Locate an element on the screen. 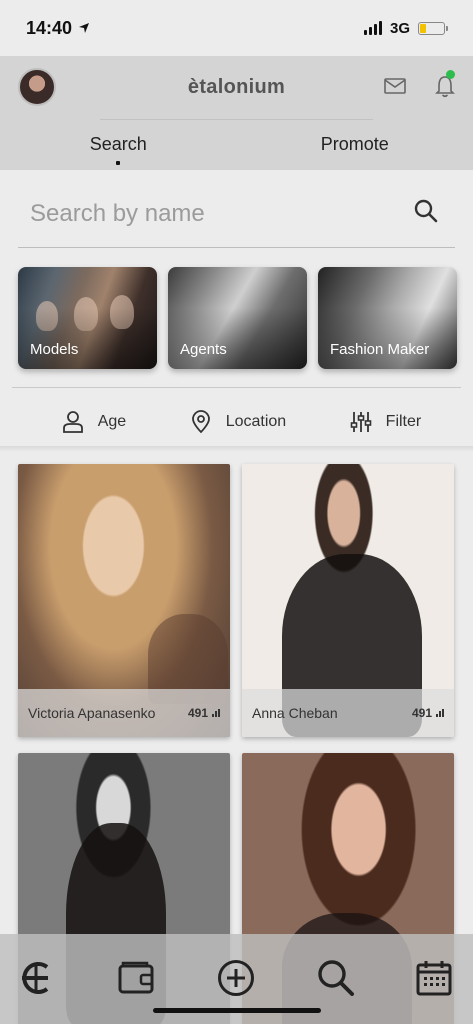 The image size is (473, 1024). etalonium-logo-icon is located at coordinates (35, 978).